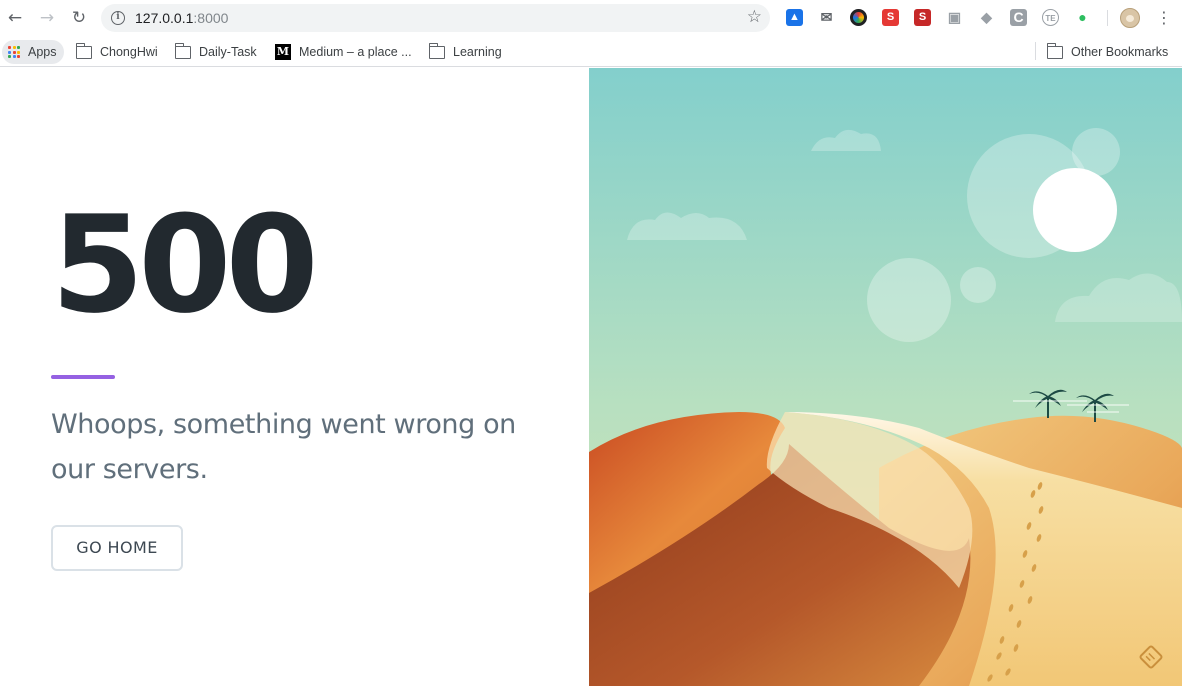  Describe the element at coordinates (922, 17) in the screenshot. I see `seo-extension-icon: S` at that location.